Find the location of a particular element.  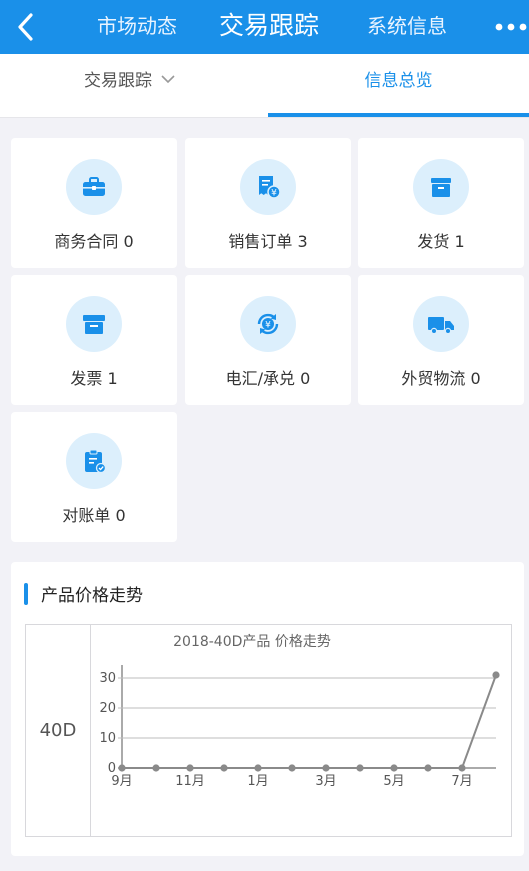

subtab-trade-tracking-dropdown: 交易跟踪 is located at coordinates (130, 86).